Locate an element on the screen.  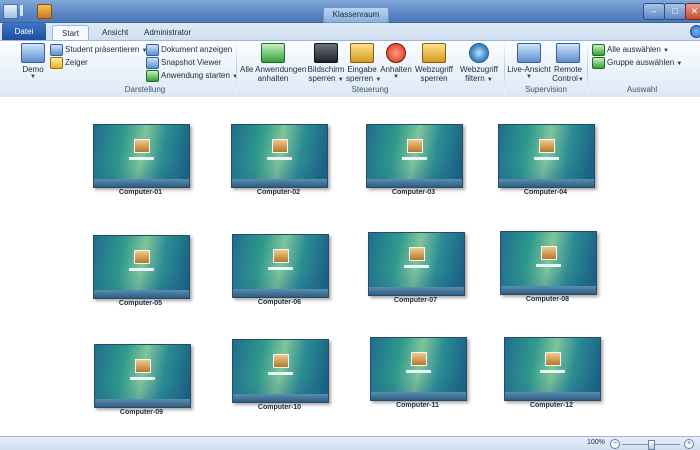
live-view-icon is located at coordinates (529, 53).